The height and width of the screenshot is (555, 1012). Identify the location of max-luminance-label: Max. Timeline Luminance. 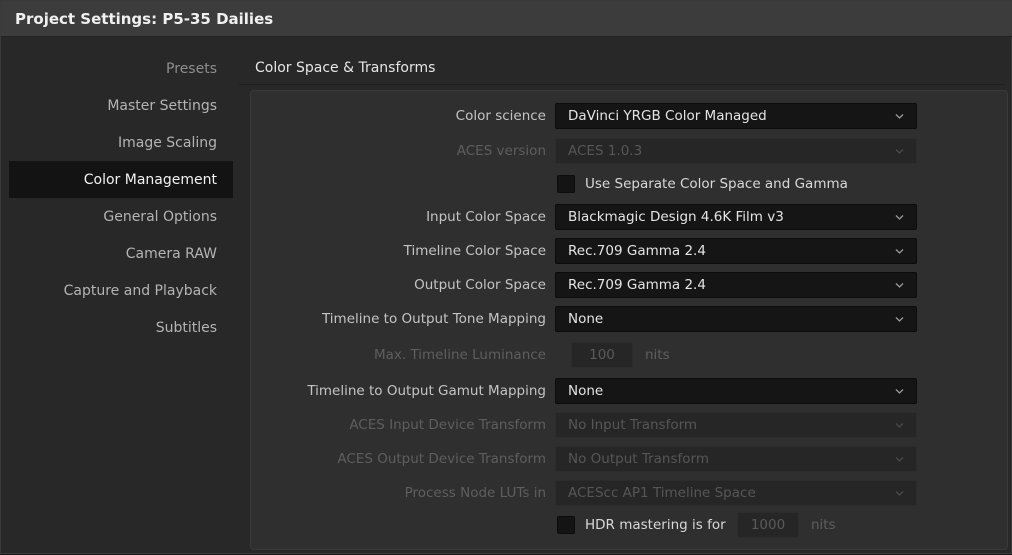
(459, 355).